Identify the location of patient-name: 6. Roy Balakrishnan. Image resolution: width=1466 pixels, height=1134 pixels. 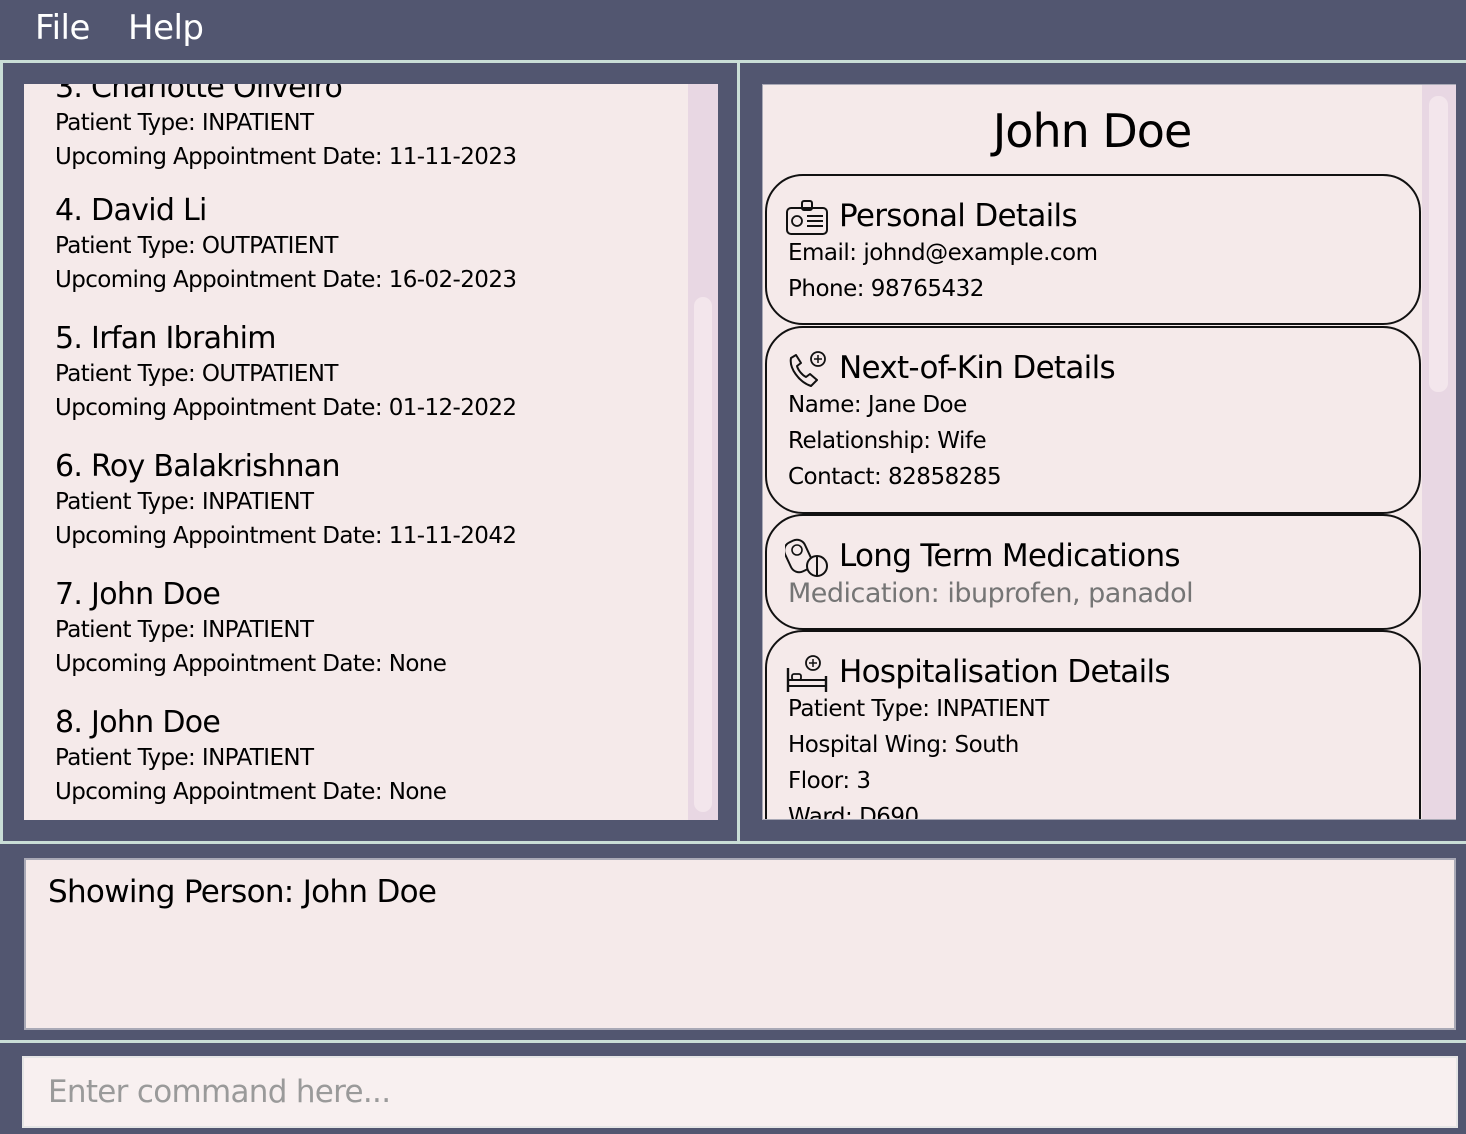
(197, 466).